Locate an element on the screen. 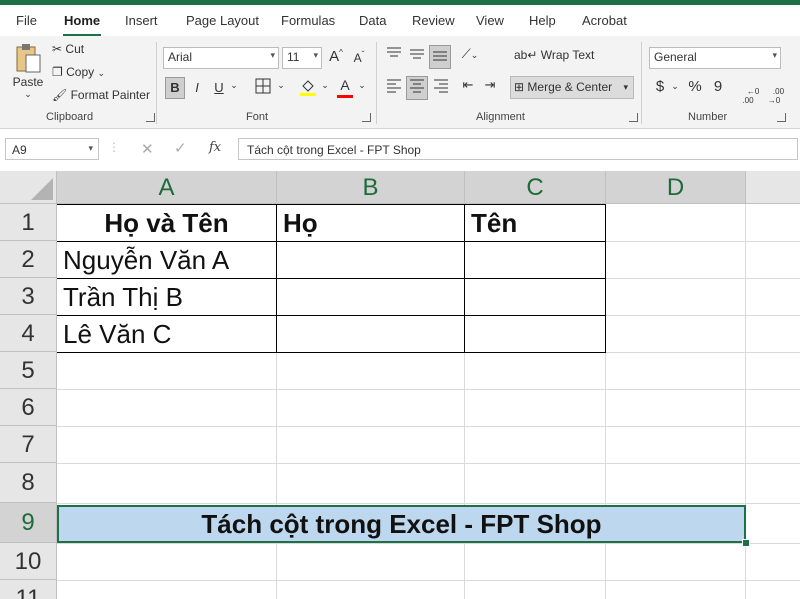  currency-button: $ is located at coordinates (660, 89).